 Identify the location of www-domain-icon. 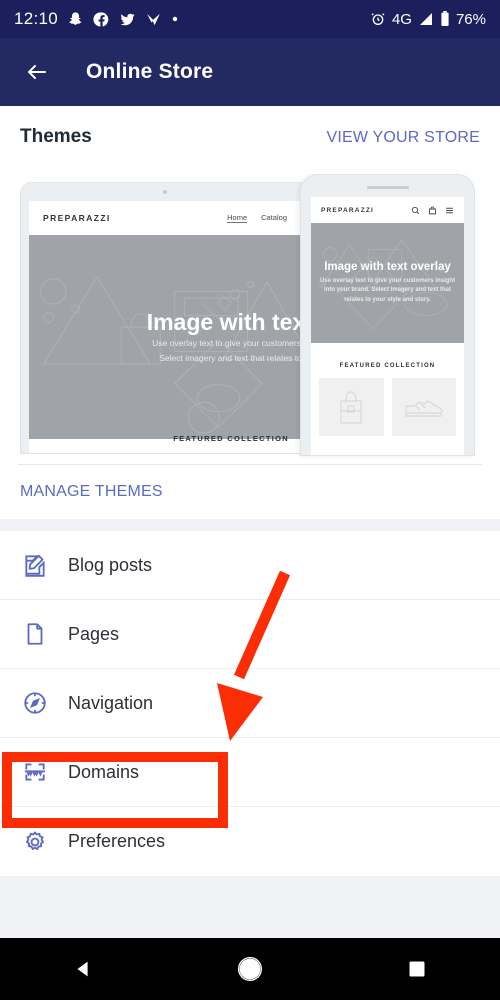
(45, 772).